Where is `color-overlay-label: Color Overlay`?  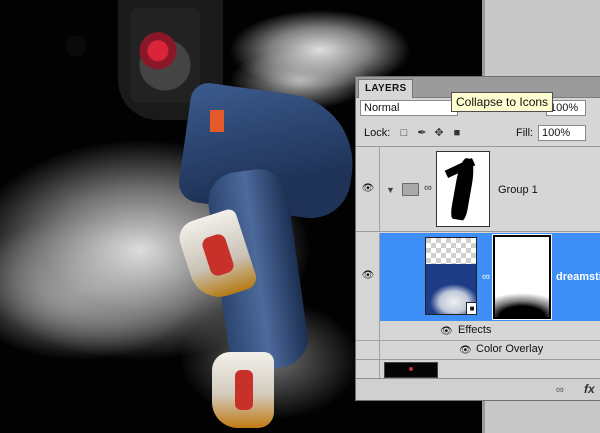
color-overlay-label: Color Overlay is located at coordinates (510, 349).